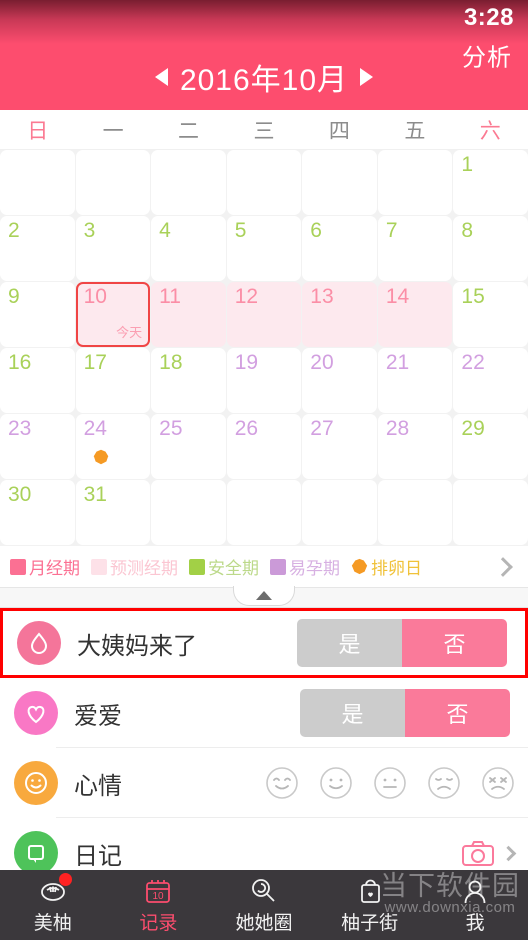 Image resolution: width=528 pixels, height=940 pixels. I want to click on calendar-cell-today: 10 今天, so click(113, 314).